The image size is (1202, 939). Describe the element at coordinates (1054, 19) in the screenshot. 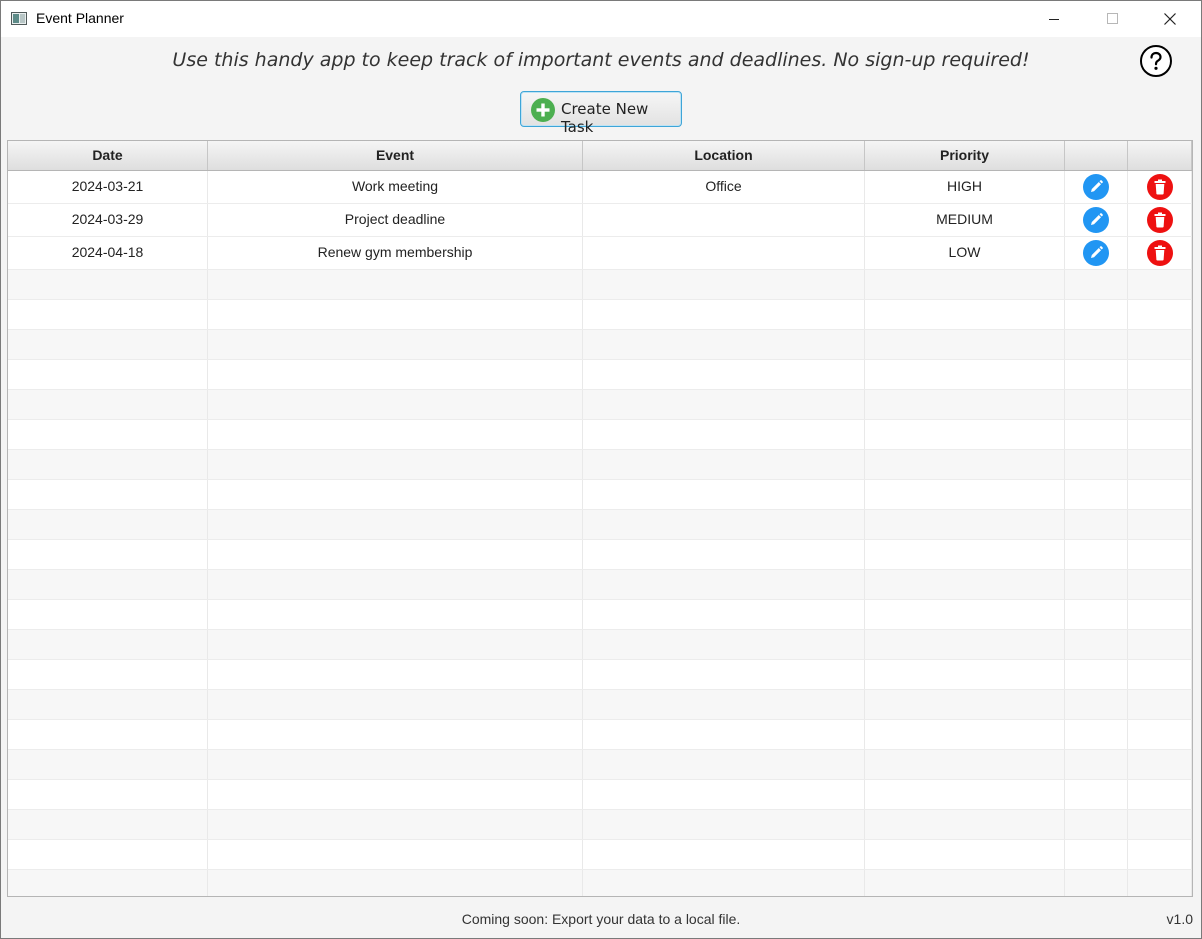

I see `minimize-button` at that location.